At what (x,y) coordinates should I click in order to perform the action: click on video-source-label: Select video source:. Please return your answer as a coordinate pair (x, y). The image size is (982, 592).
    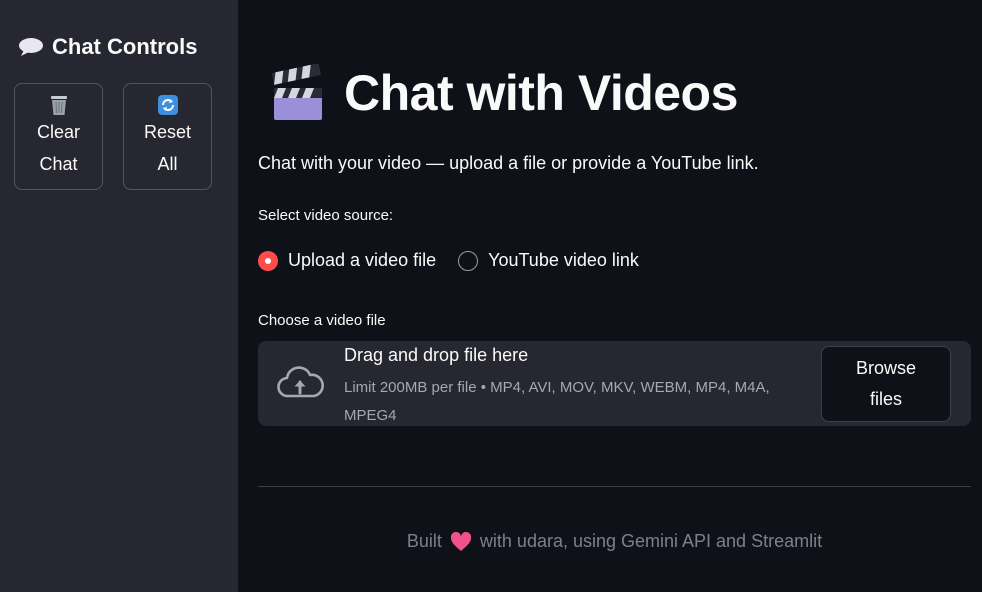
    Looking at the image, I should click on (326, 215).